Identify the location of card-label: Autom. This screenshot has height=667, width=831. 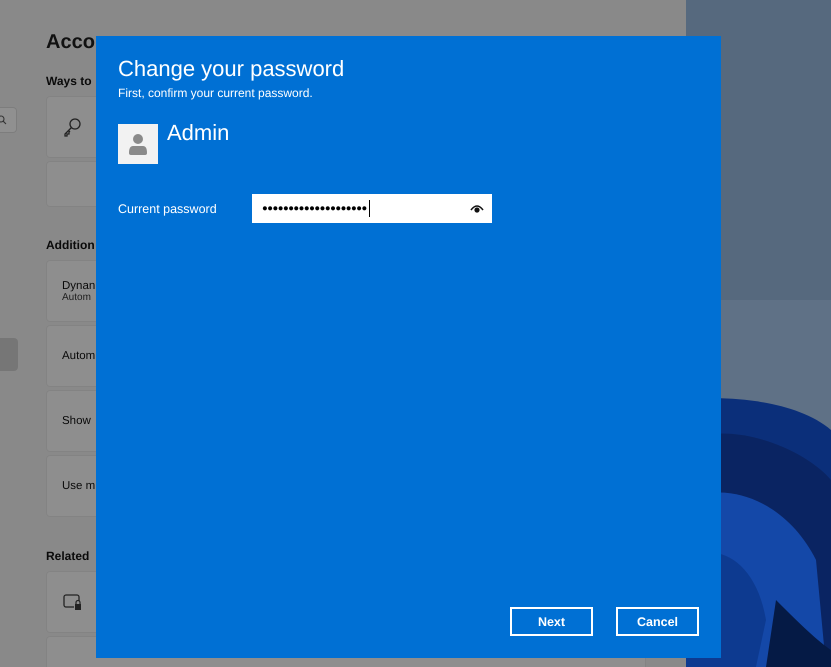
(79, 356).